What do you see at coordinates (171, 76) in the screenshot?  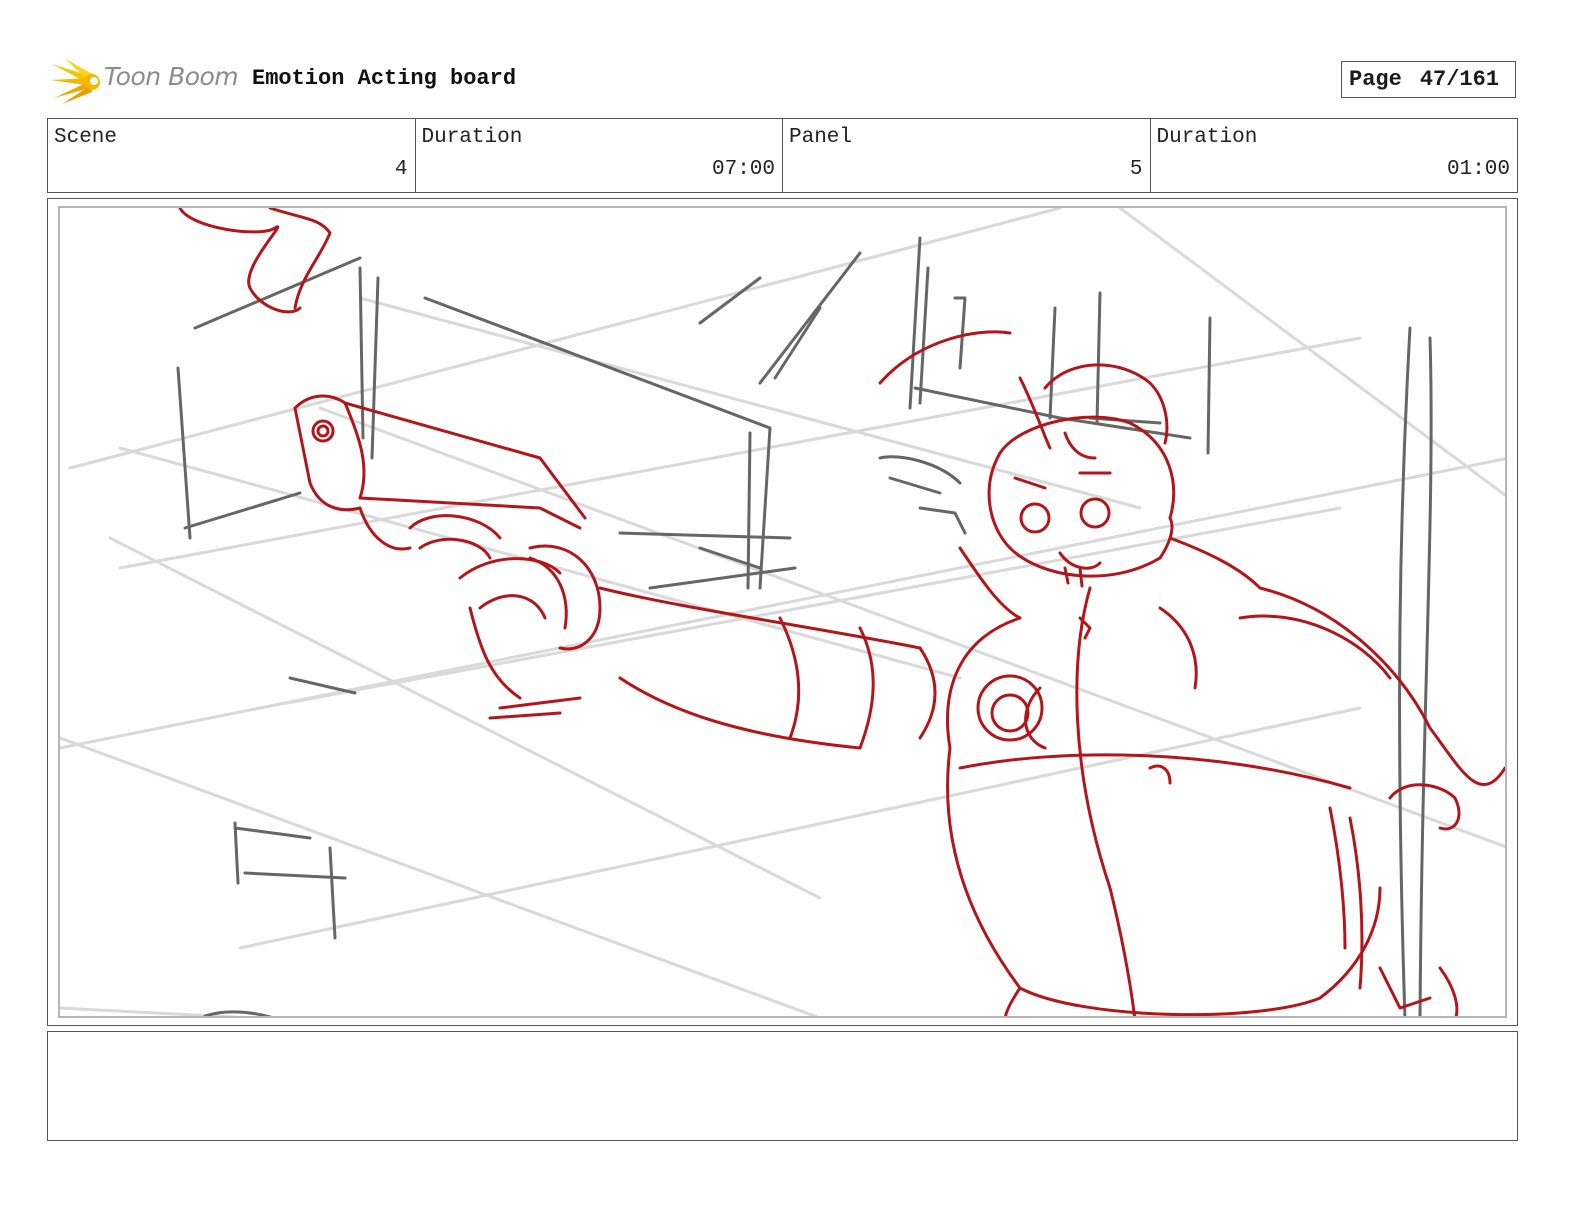 I see `logo-text: Toon Boom` at bounding box center [171, 76].